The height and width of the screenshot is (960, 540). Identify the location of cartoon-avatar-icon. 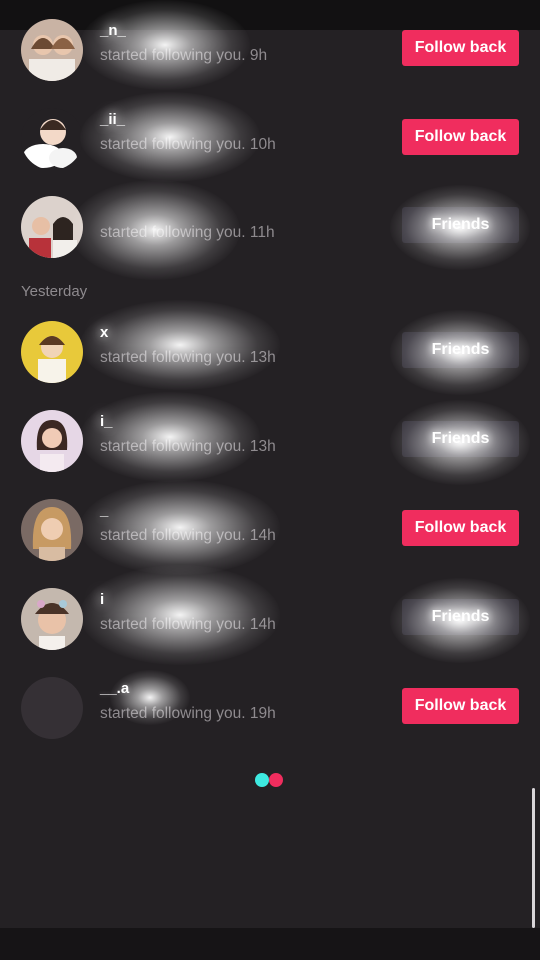
(52, 139).